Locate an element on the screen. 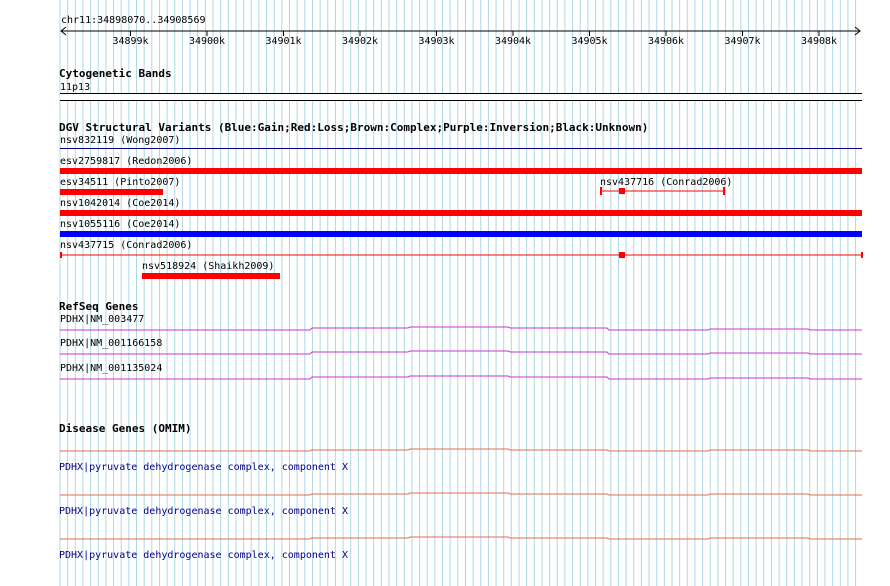  dgv-feature-label: esv34511 (Pinto2007) is located at coordinates (120, 182).